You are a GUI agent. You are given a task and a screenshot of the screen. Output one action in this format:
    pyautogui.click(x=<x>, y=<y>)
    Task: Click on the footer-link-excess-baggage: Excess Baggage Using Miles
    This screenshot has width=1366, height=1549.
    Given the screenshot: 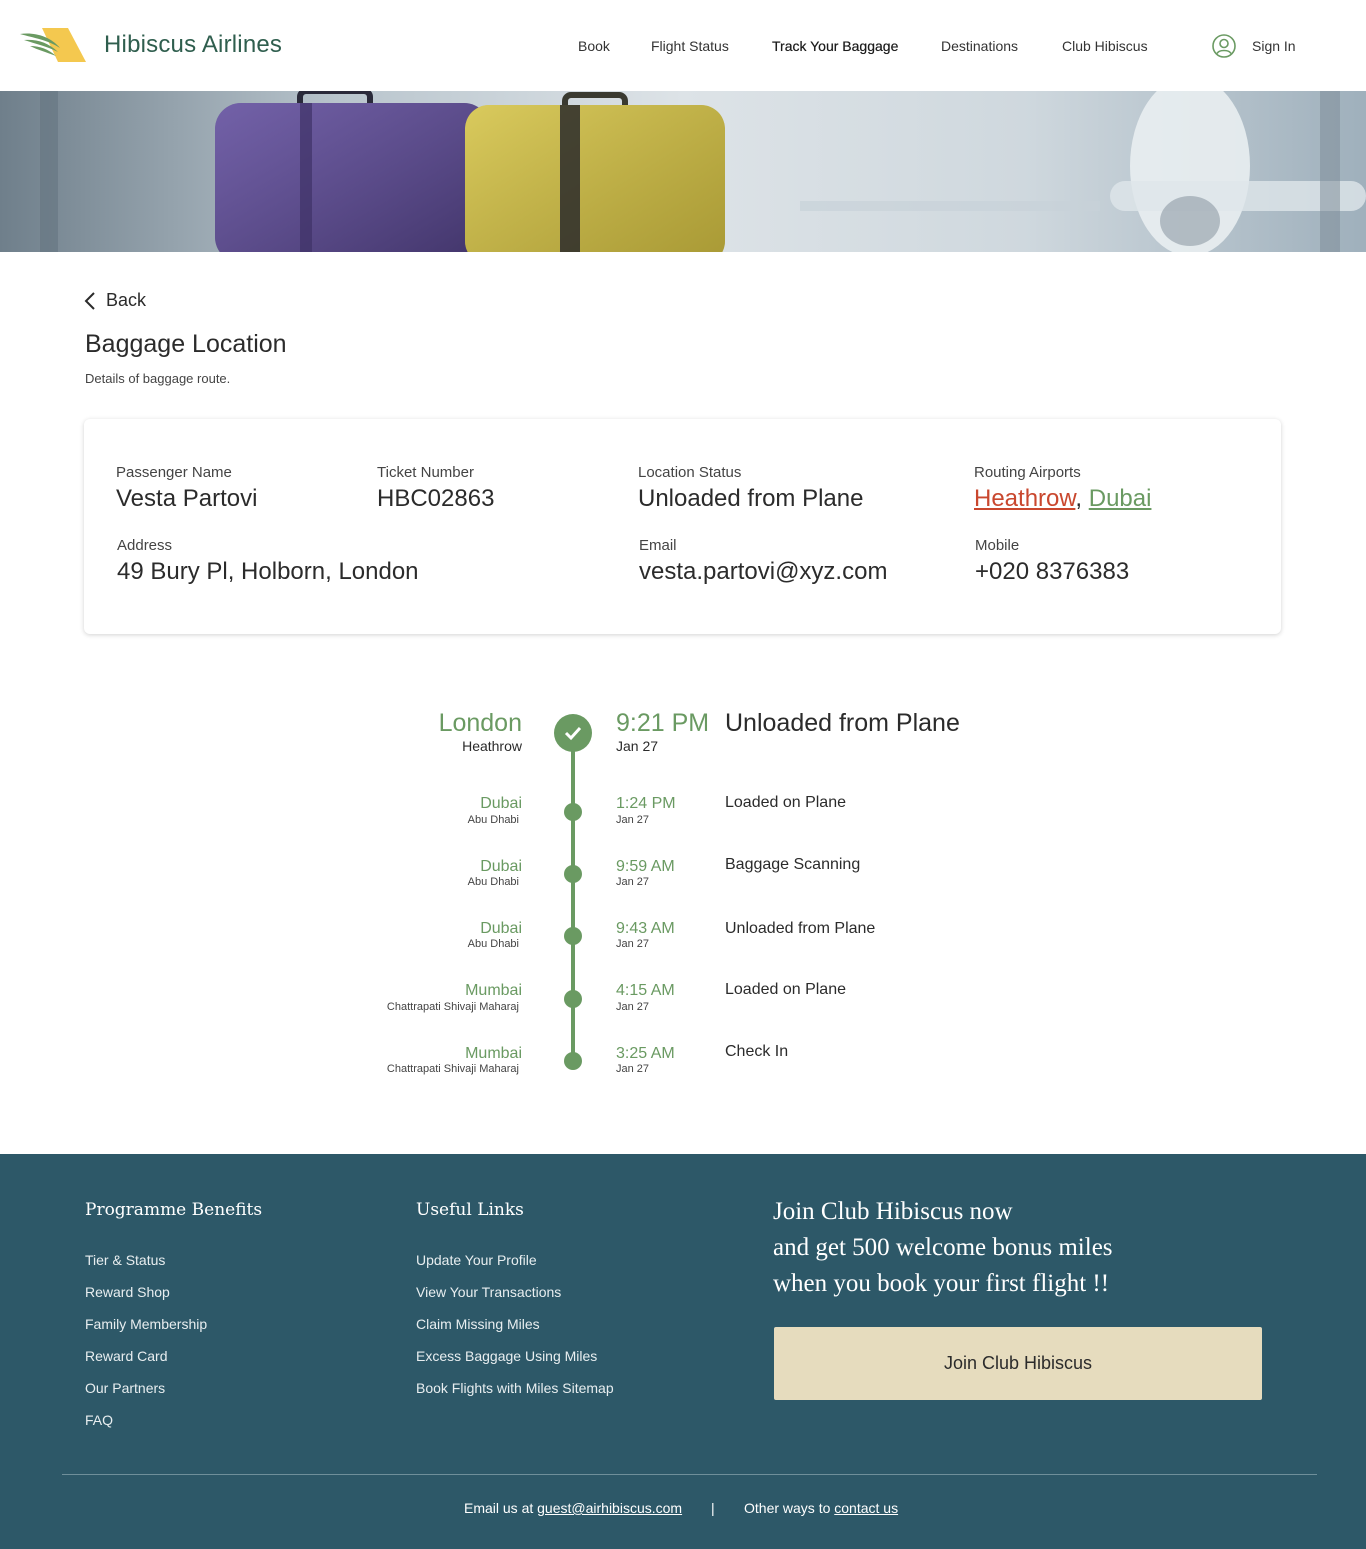 What is the action you would take?
    pyautogui.click(x=506, y=1356)
    